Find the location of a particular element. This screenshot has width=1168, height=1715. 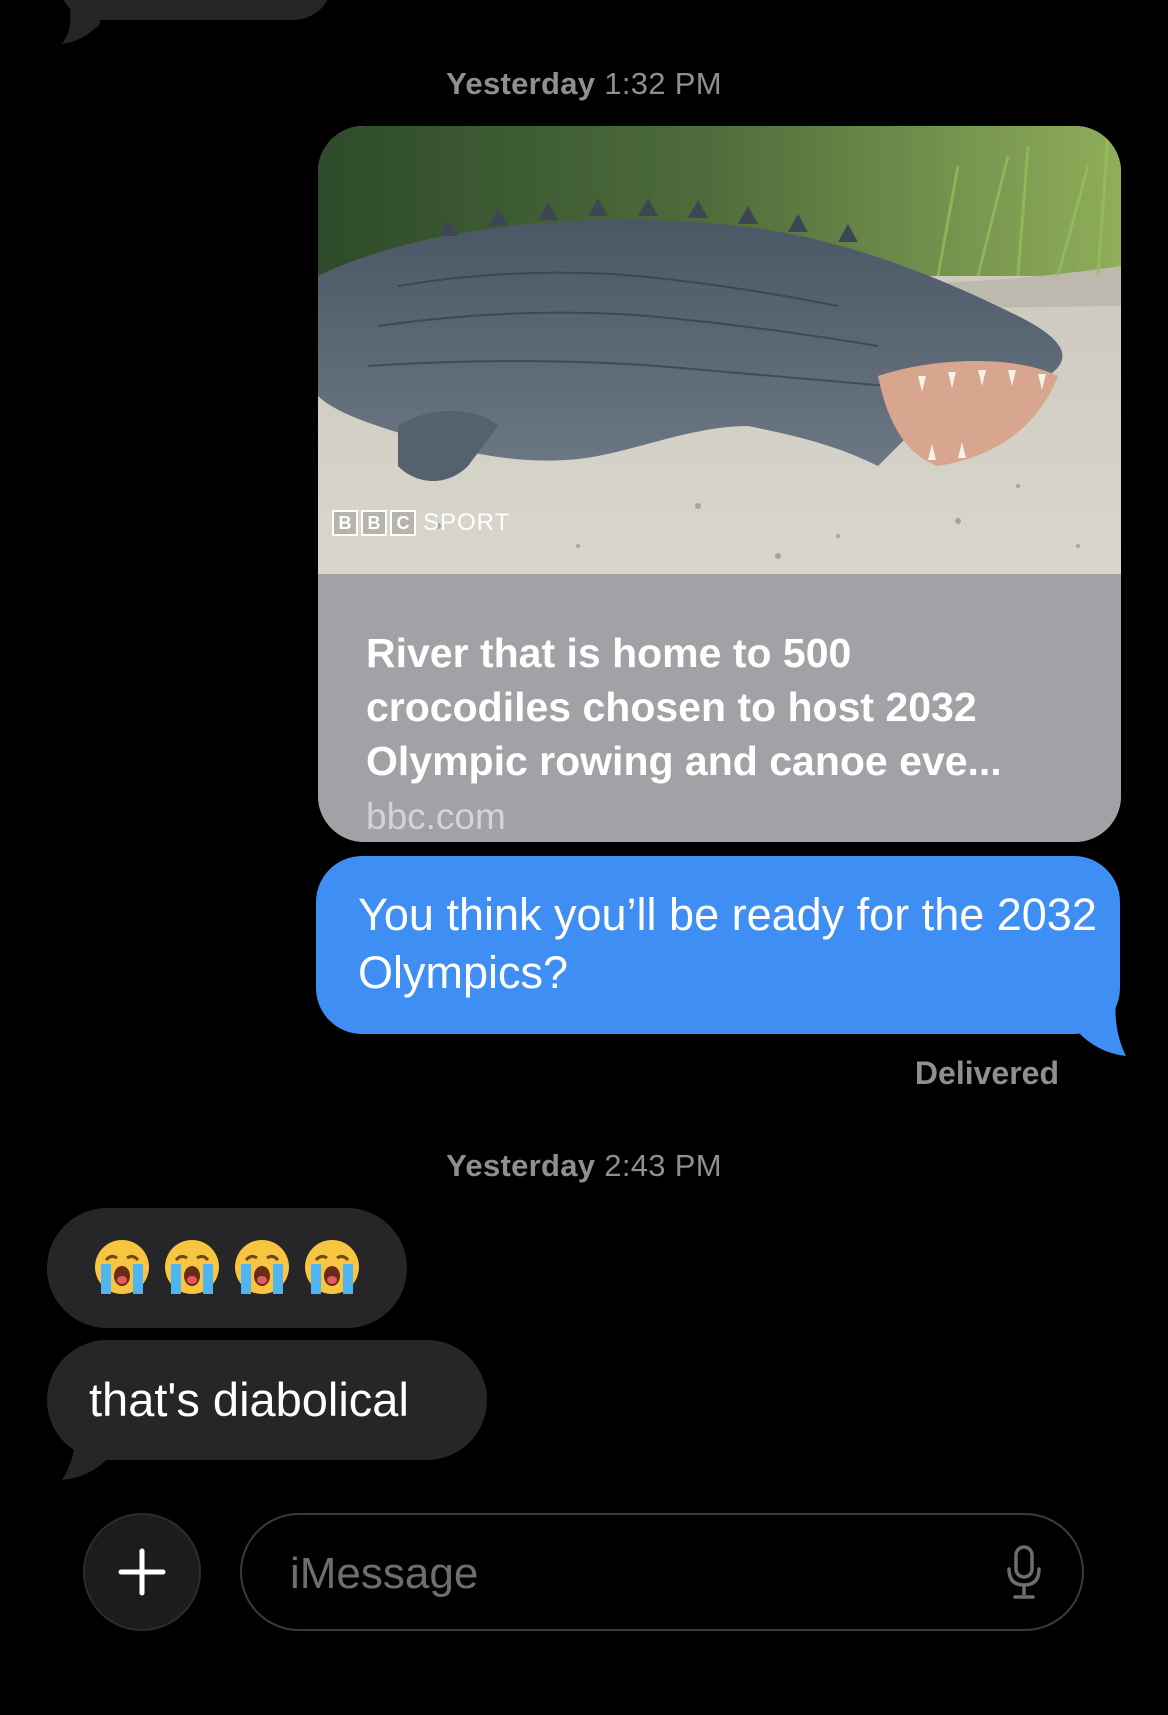

timestamp-header: Yesterday 2:43 PM is located at coordinates (584, 1166).